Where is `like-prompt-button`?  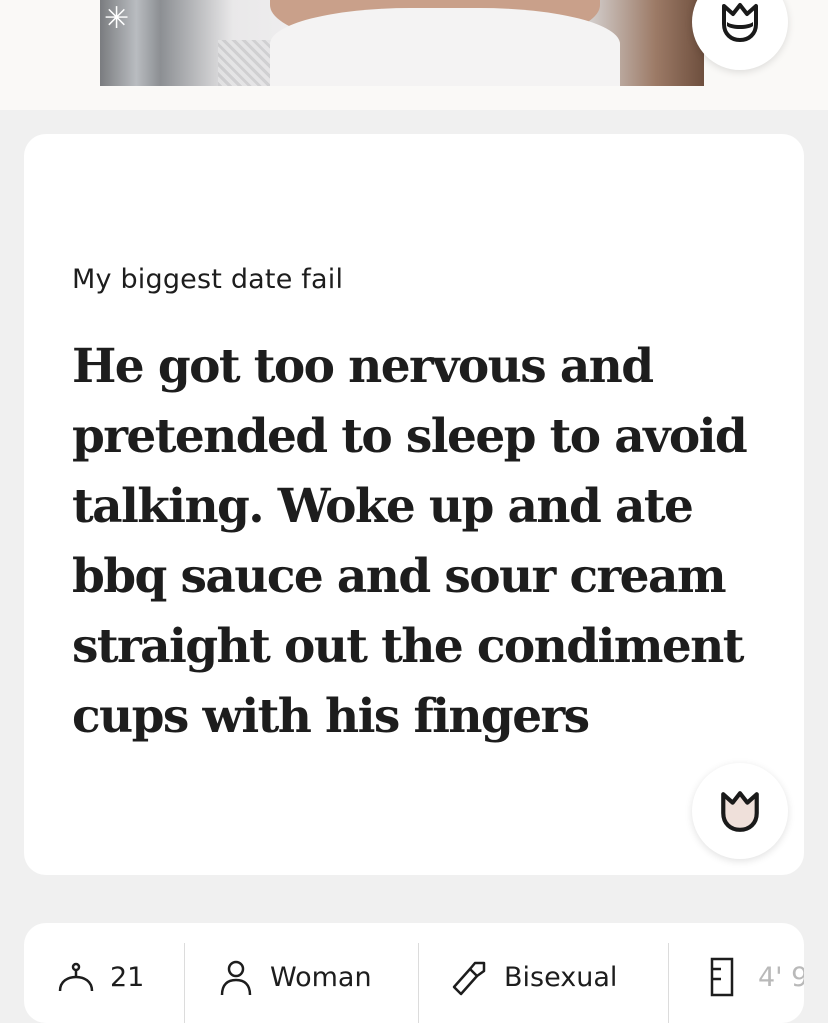
like-prompt-button is located at coordinates (740, 811).